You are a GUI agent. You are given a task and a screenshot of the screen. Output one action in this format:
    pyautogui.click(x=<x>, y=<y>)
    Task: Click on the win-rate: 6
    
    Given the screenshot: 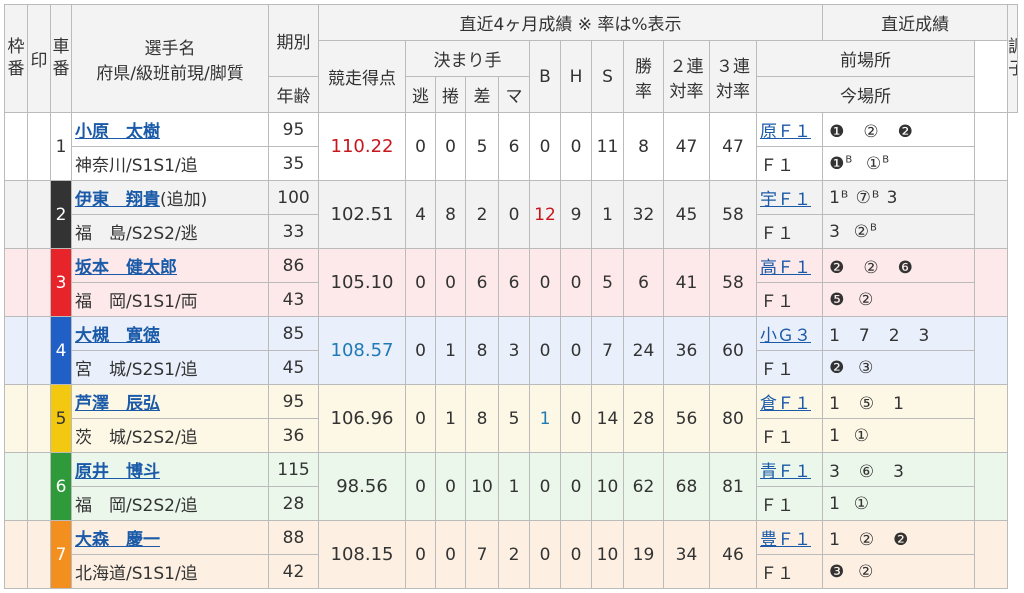 What is the action you would take?
    pyautogui.click(x=643, y=282)
    